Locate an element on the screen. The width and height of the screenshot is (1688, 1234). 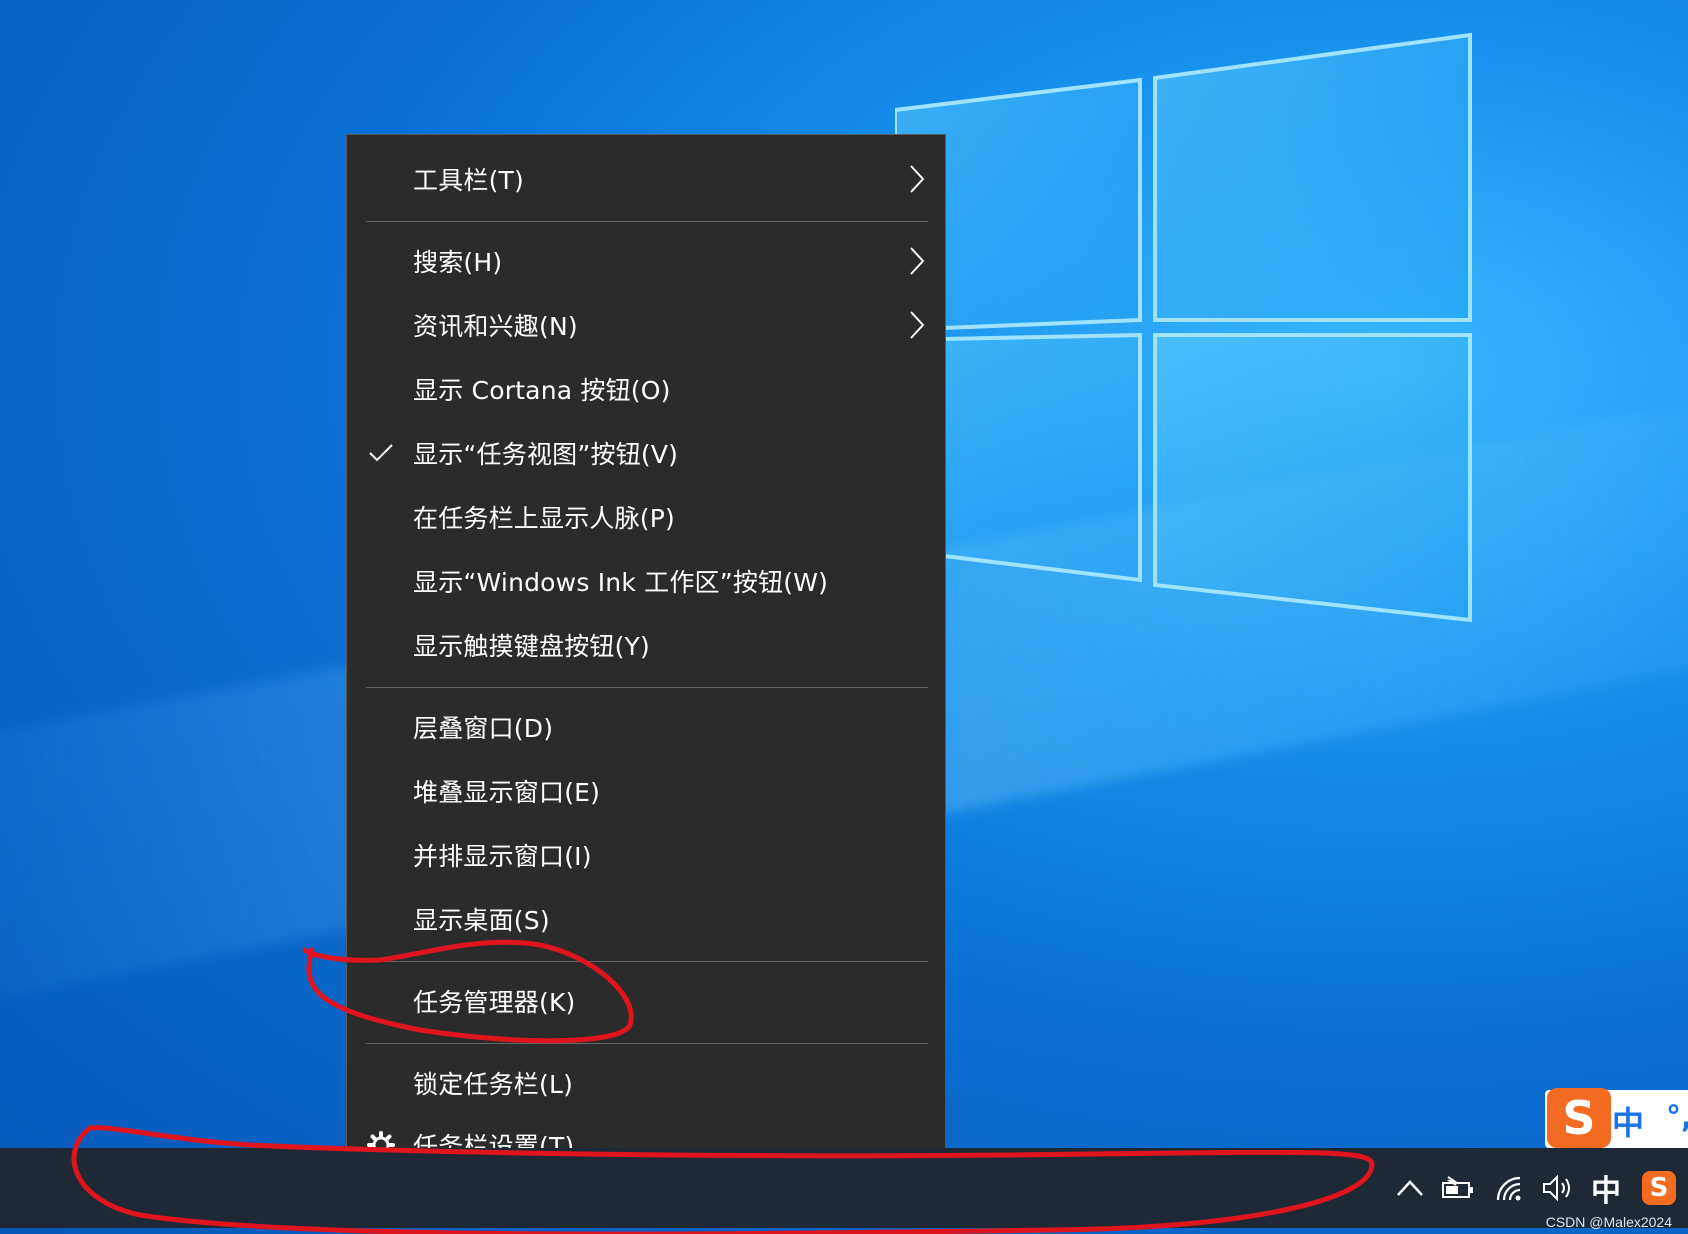
menu-item-news-interests: 资讯和兴趣(N) is located at coordinates (646, 325).